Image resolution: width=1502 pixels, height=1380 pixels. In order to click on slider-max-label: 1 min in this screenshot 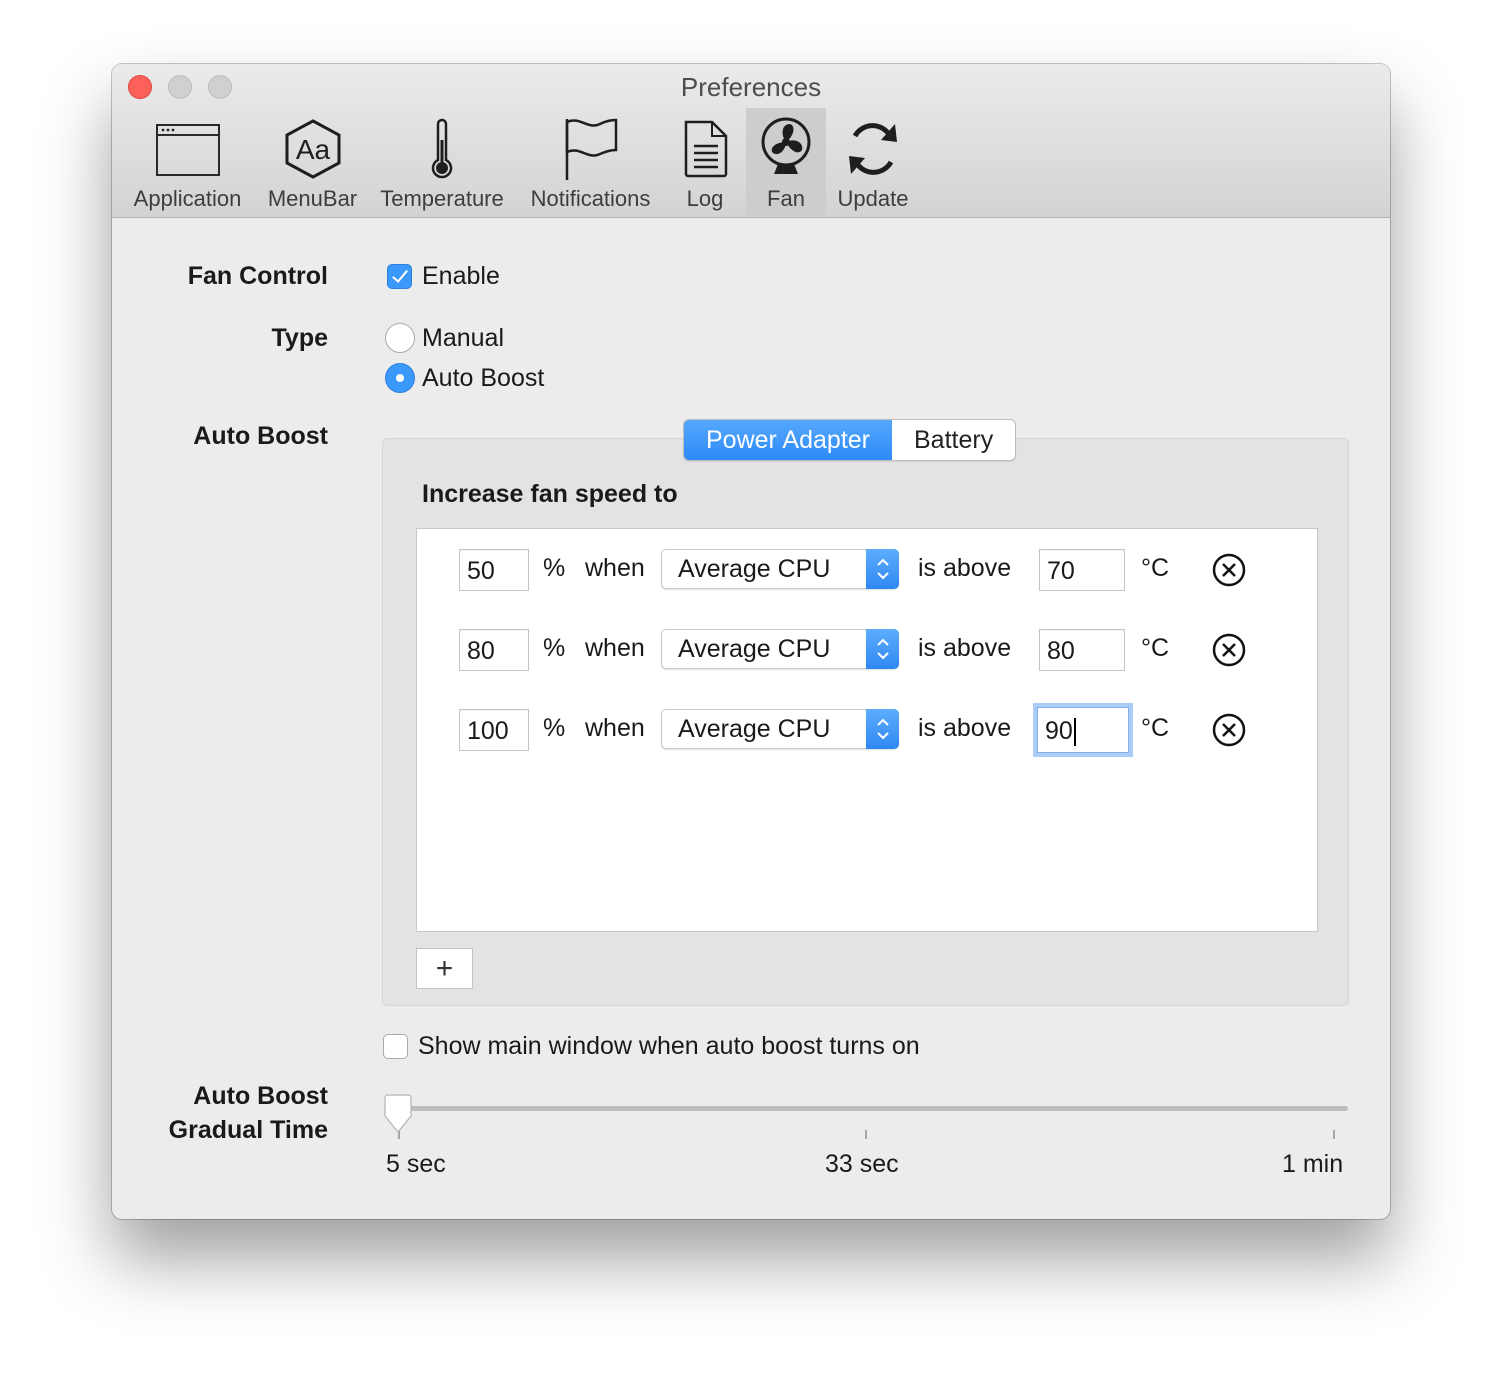, I will do `click(1313, 1164)`.